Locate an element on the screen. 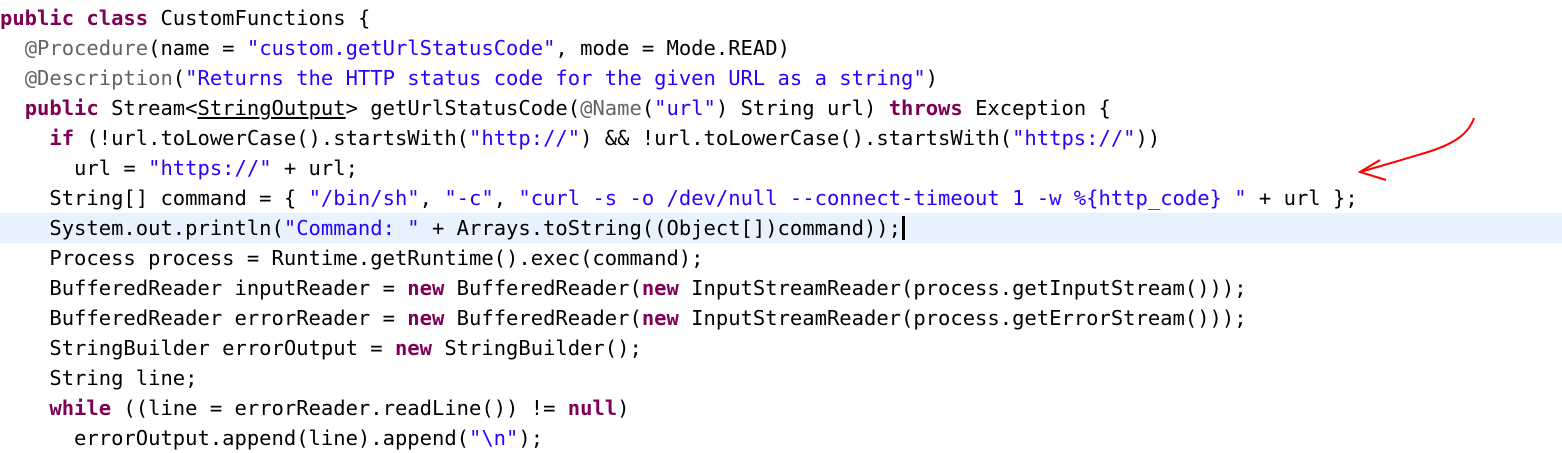 This screenshot has width=1562, height=453. arrow-shaft is located at coordinates (1417, 145).